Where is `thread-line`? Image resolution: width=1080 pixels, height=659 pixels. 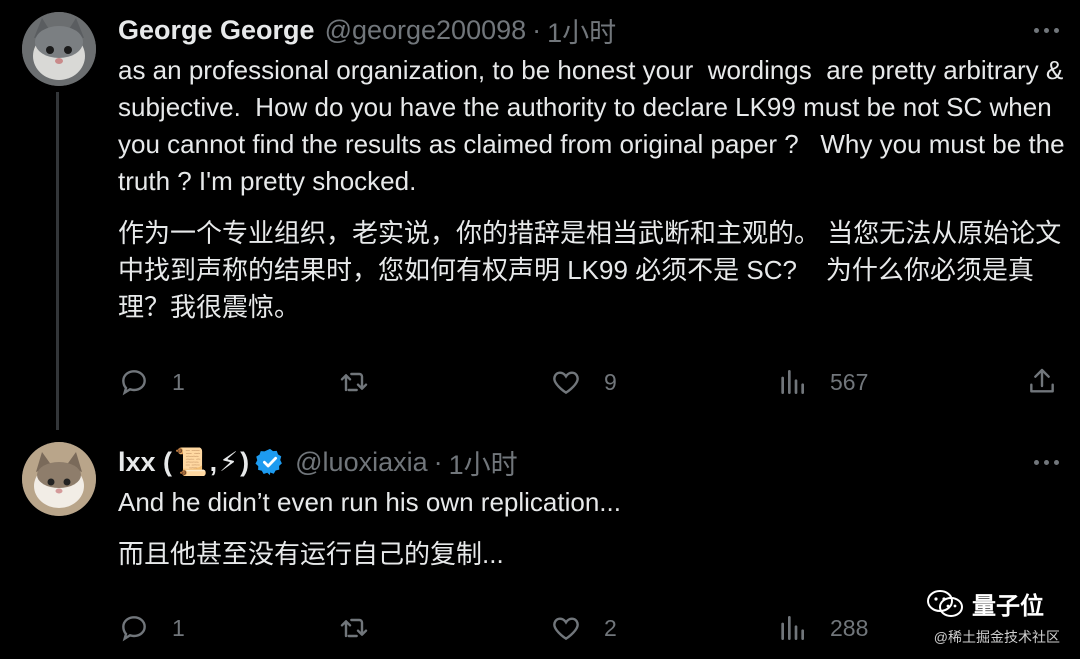
thread-line is located at coordinates (57, 261).